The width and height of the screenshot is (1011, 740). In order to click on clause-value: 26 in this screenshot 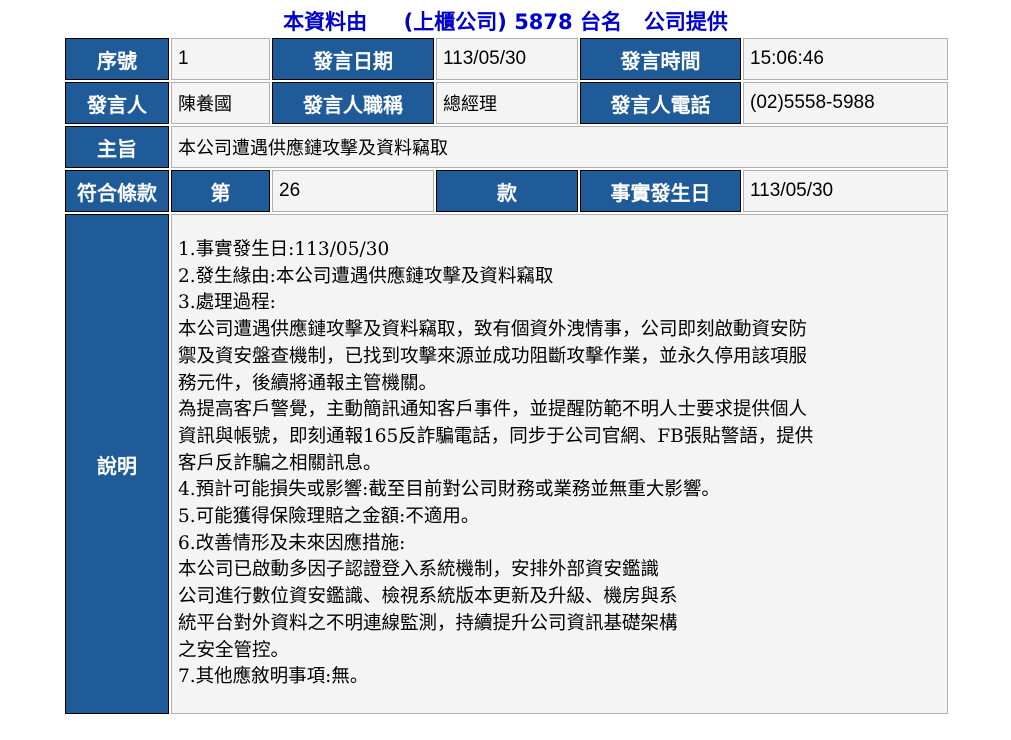, I will do `click(353, 191)`.